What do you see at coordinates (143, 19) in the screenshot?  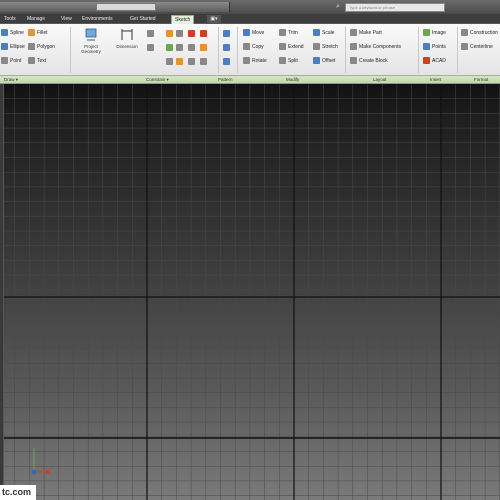 I see `tab-get-started: Get Started` at bounding box center [143, 19].